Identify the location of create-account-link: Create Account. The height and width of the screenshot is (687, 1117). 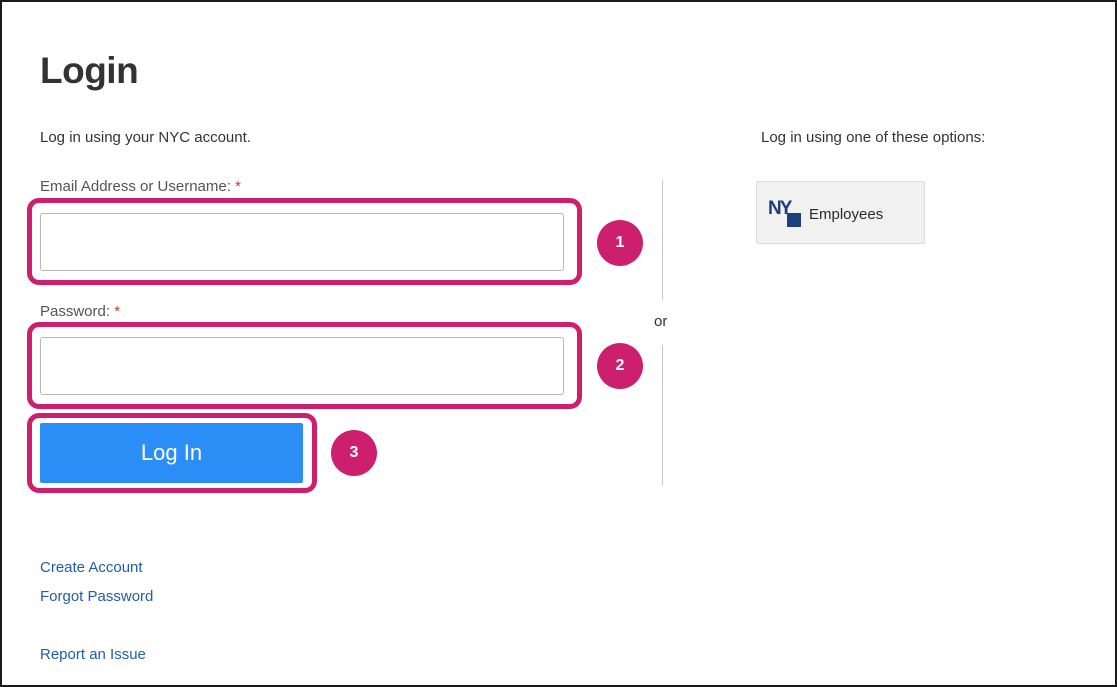
(91, 567).